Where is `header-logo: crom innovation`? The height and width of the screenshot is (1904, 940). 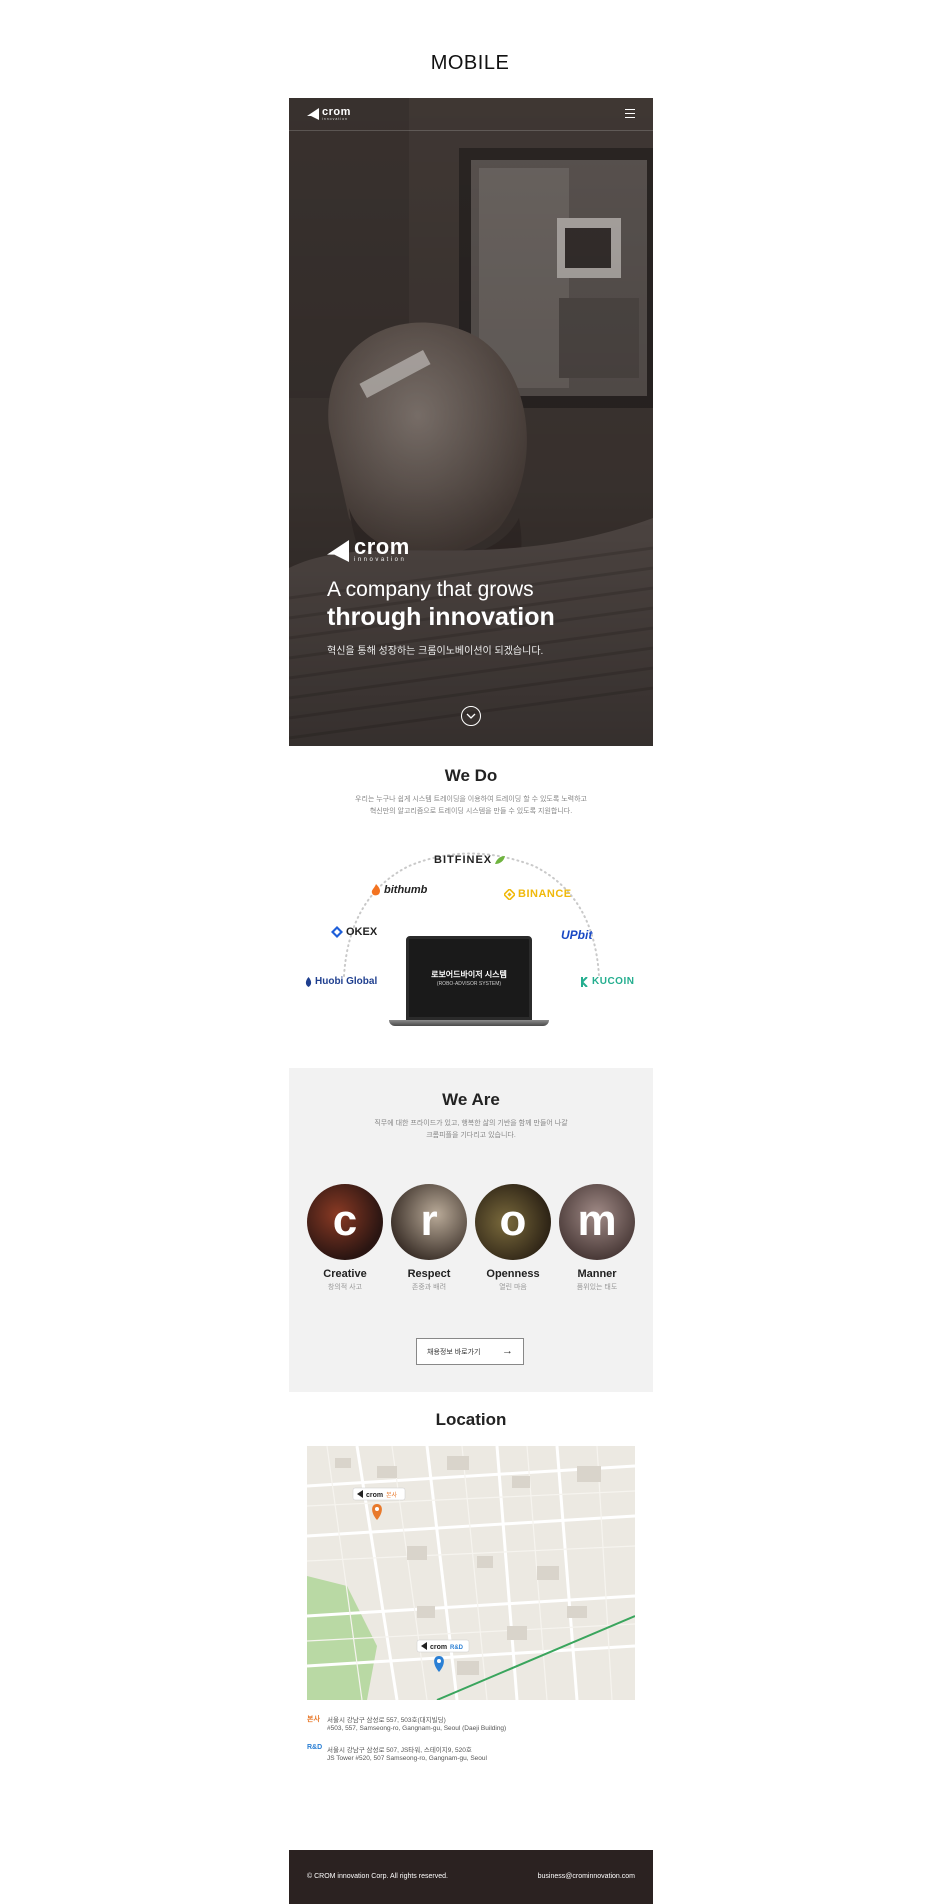 header-logo: crom innovation is located at coordinates (329, 114).